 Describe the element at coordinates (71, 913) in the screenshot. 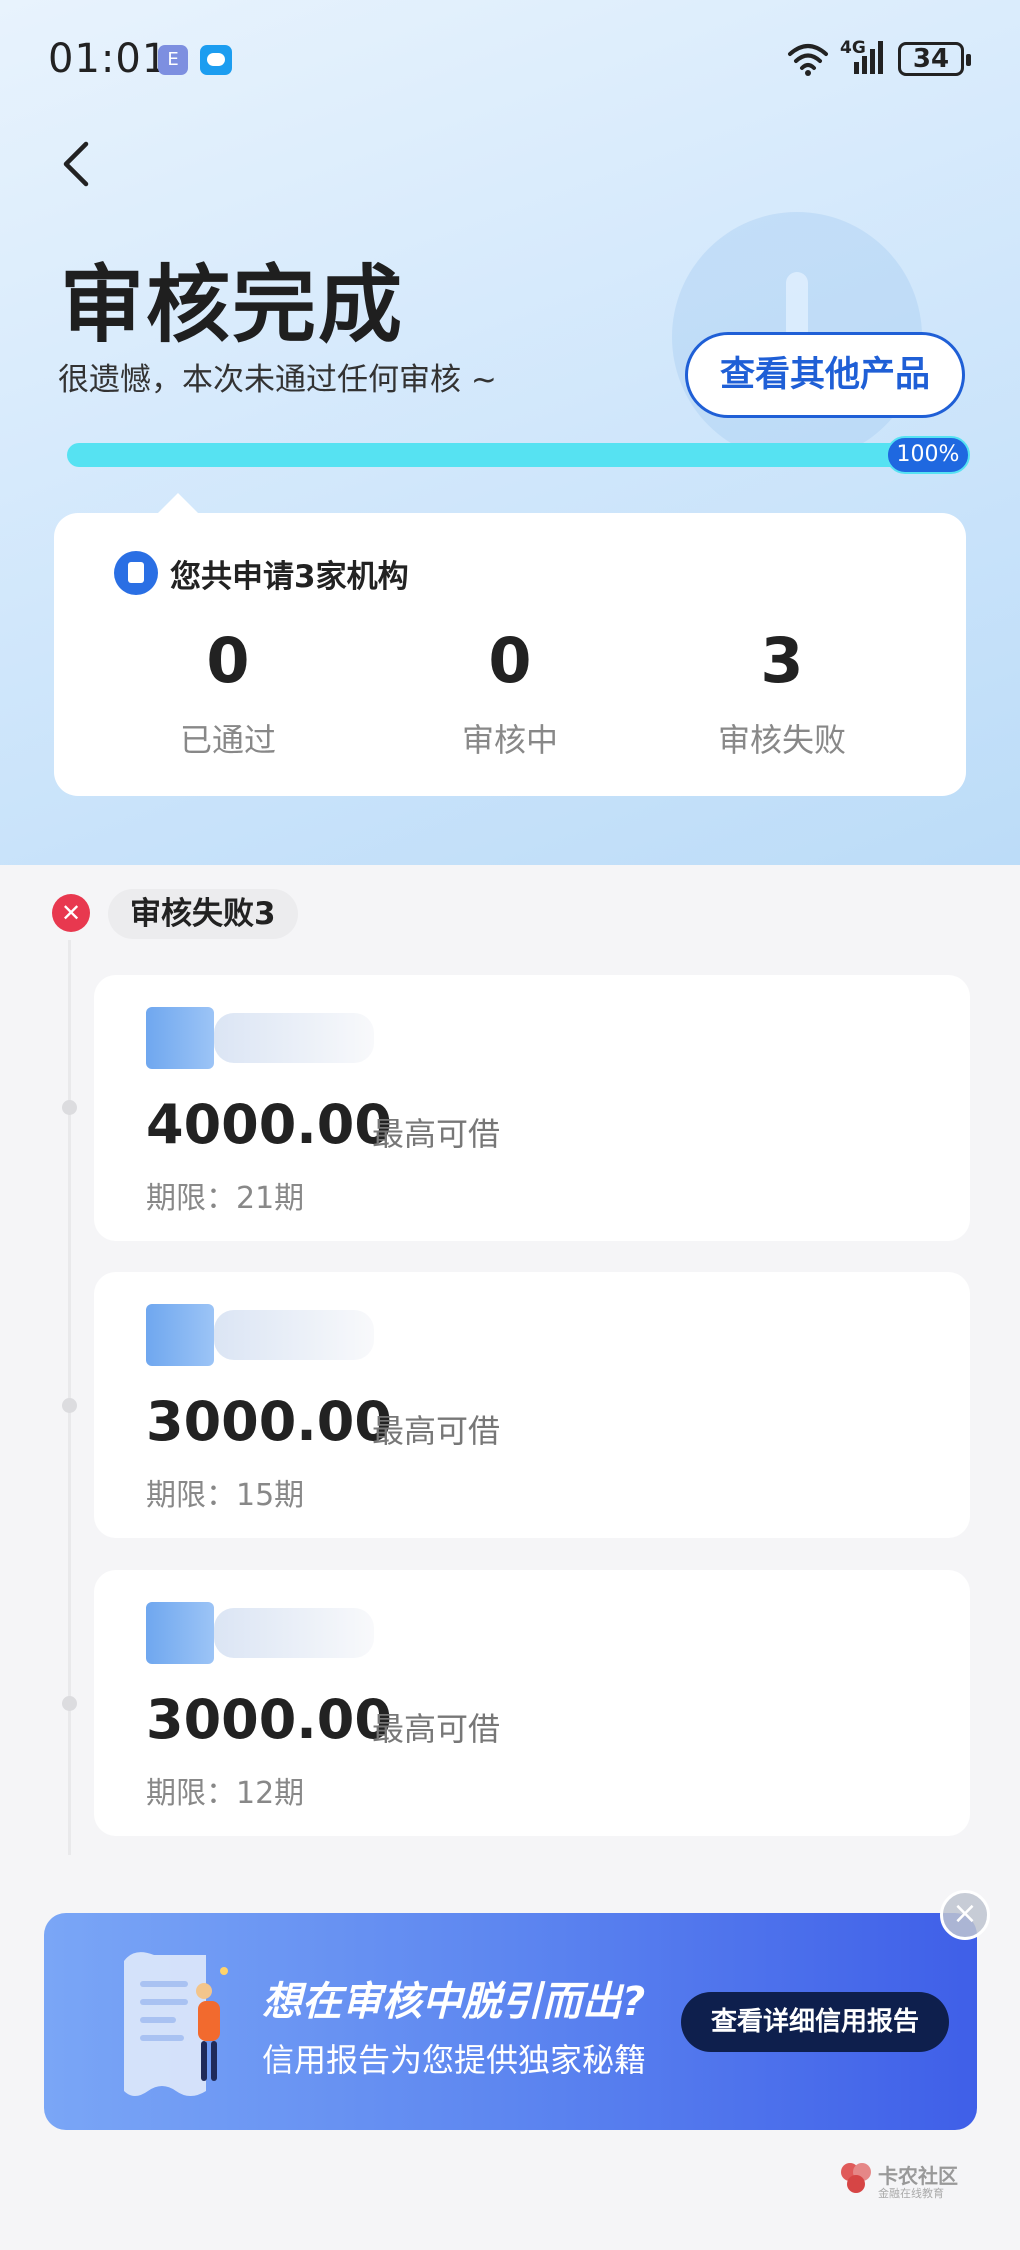

I see `fail-x-icon: ✕` at that location.